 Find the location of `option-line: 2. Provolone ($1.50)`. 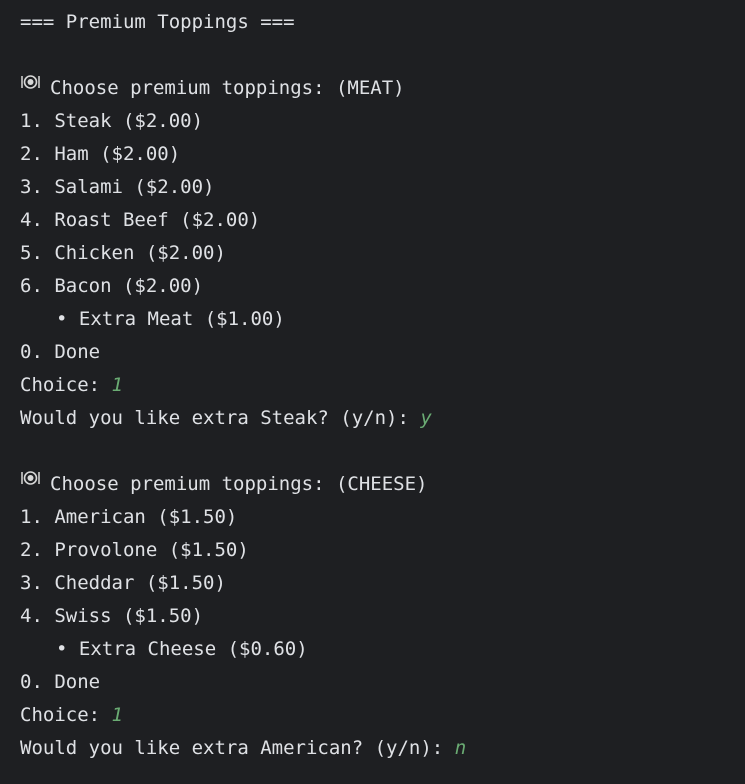

option-line: 2. Provolone ($1.50) is located at coordinates (134, 550).